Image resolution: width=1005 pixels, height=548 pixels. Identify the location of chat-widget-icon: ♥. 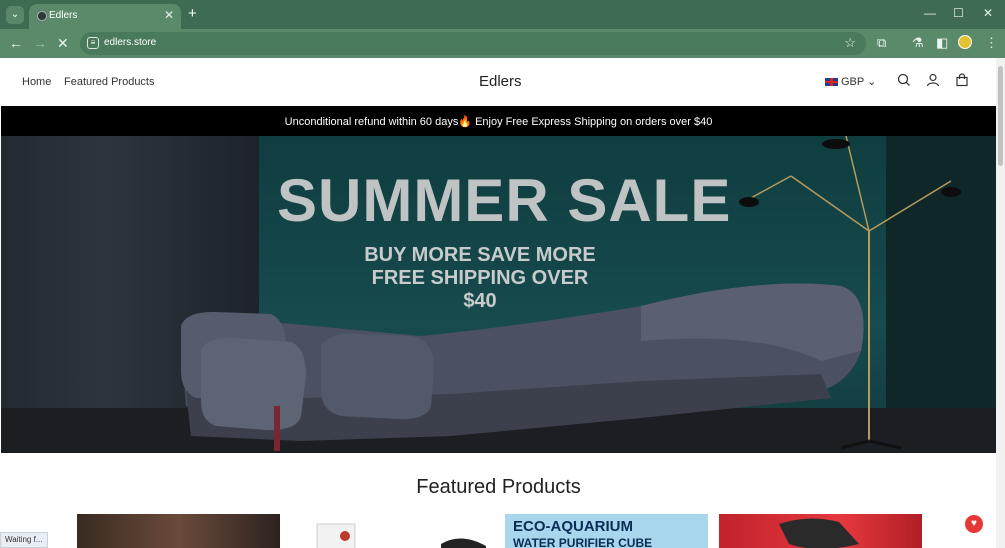
(974, 524).